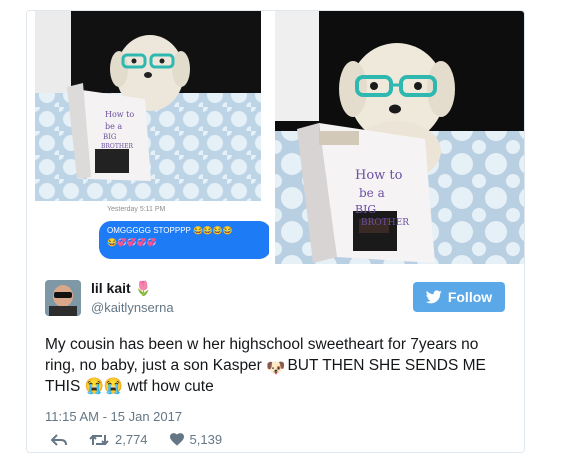  What do you see at coordinates (121, 288) in the screenshot?
I see `display-name: lil kait 🌷` at bounding box center [121, 288].